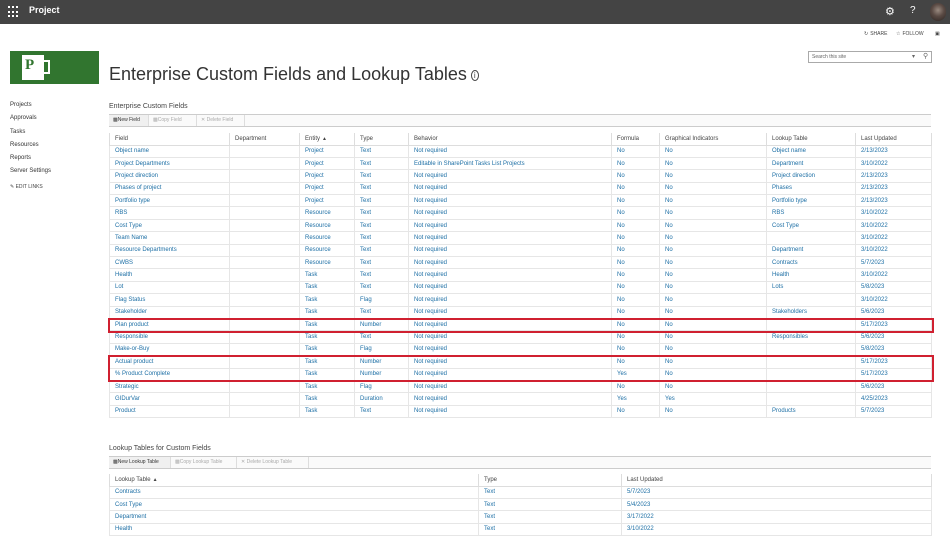 The height and width of the screenshot is (536, 950). Describe the element at coordinates (937, 34) in the screenshot. I see `focus-icon: ▣` at that location.